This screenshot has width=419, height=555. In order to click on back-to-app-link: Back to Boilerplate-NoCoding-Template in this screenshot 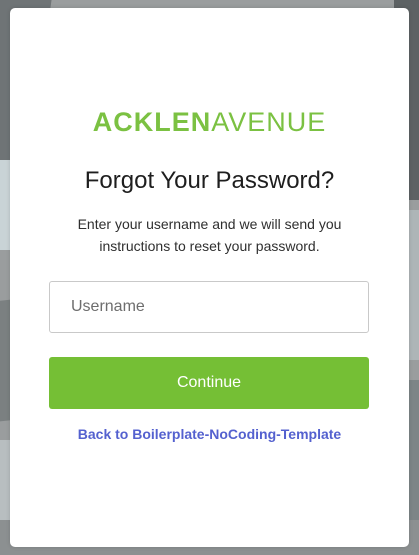, I will do `click(209, 434)`.